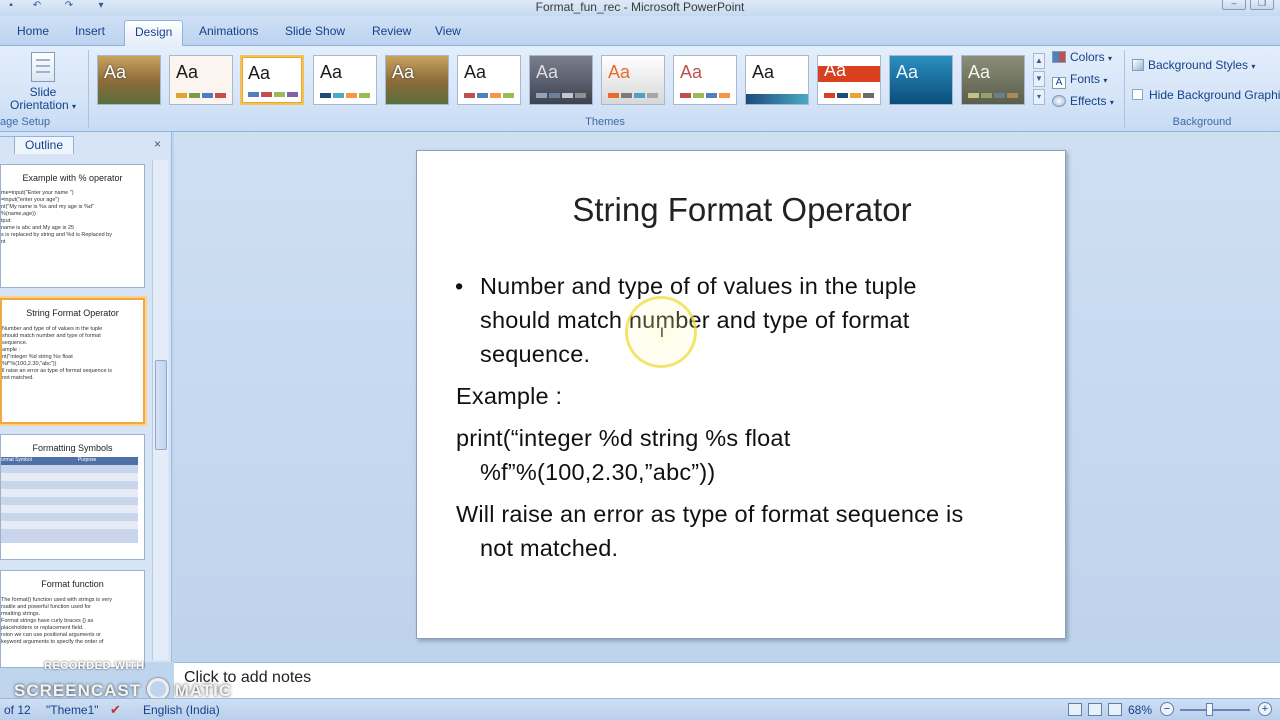 This screenshot has width=1280, height=720. I want to click on screencast-logo-icon, so click(157, 689).